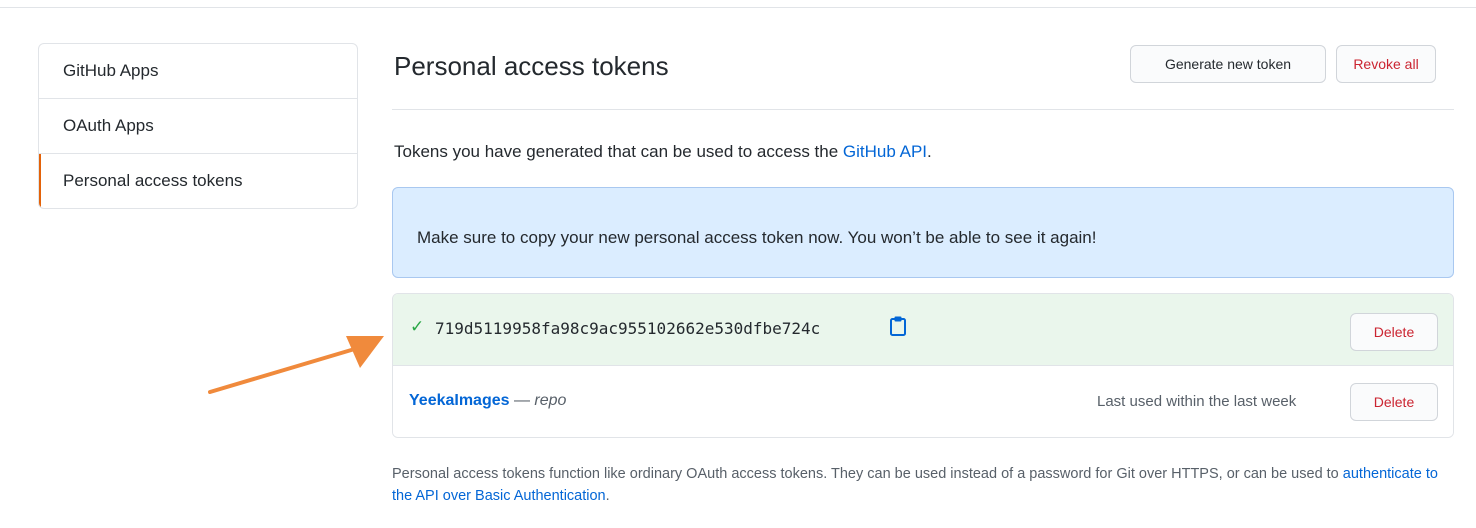 This screenshot has height=528, width=1476. What do you see at coordinates (111, 70) in the screenshot?
I see `sidebar-item-label: GitHub Apps` at bounding box center [111, 70].